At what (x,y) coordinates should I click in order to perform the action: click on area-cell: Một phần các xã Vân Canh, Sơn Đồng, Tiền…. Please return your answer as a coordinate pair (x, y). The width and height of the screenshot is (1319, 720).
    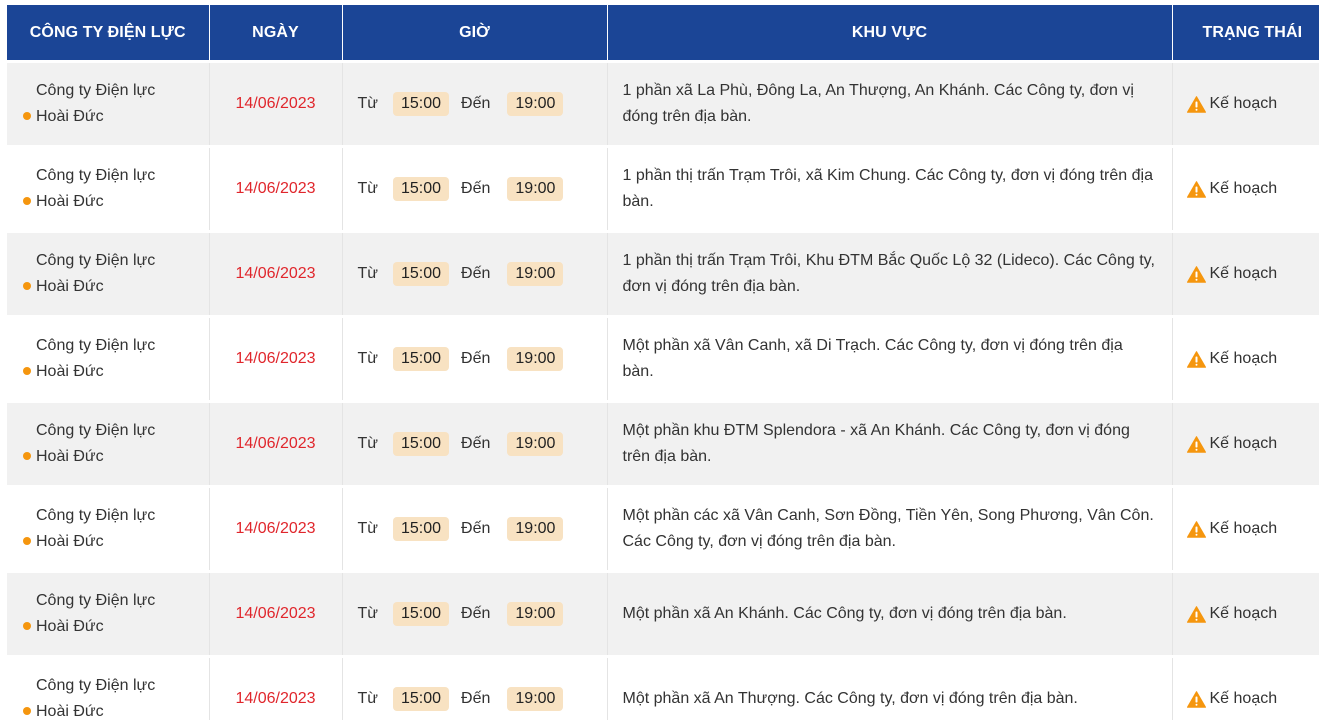
    Looking at the image, I should click on (890, 528).